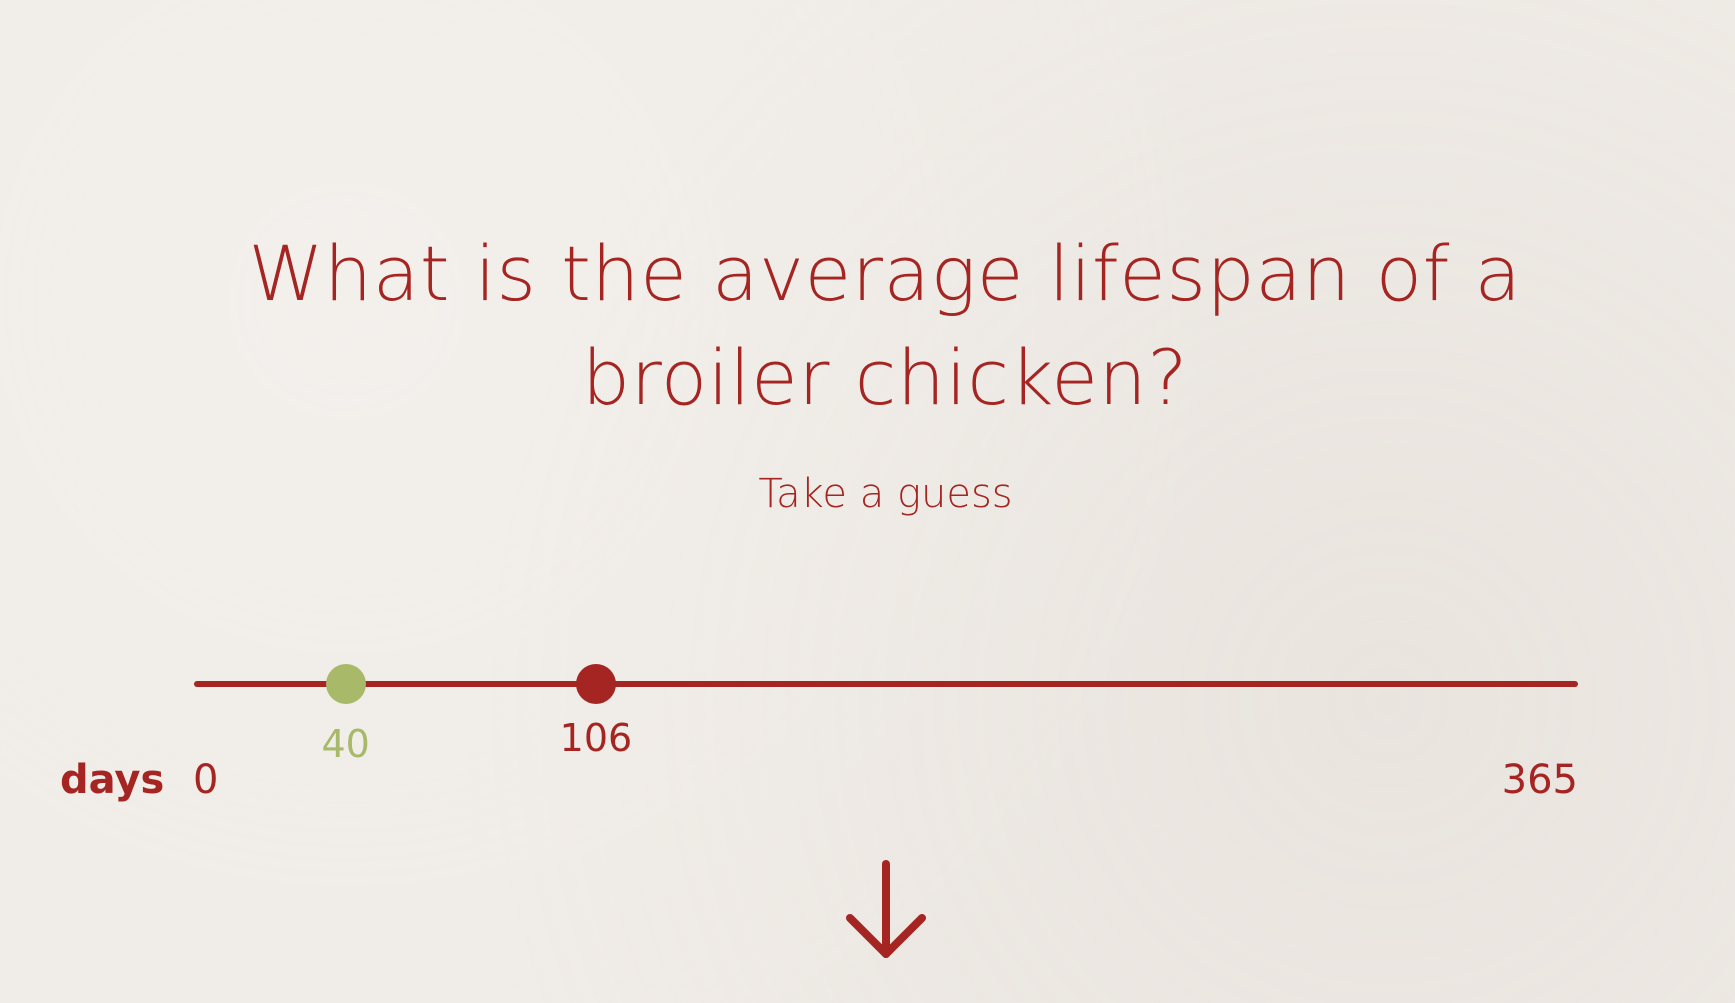  I want to click on arrow-down-icon, so click(886, 909).